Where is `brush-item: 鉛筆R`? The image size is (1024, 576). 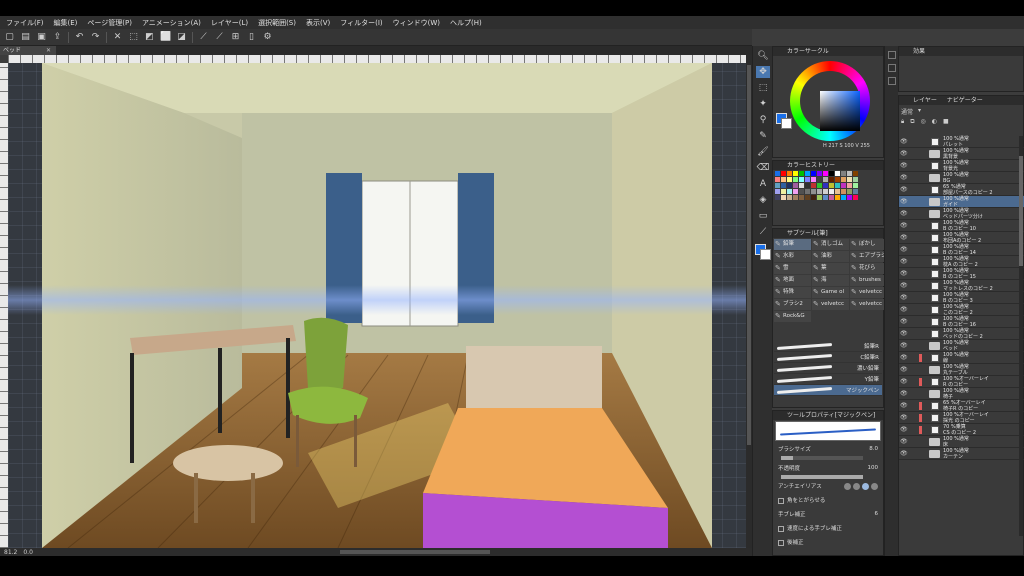
brush-item: 鉛筆R is located at coordinates (828, 346).